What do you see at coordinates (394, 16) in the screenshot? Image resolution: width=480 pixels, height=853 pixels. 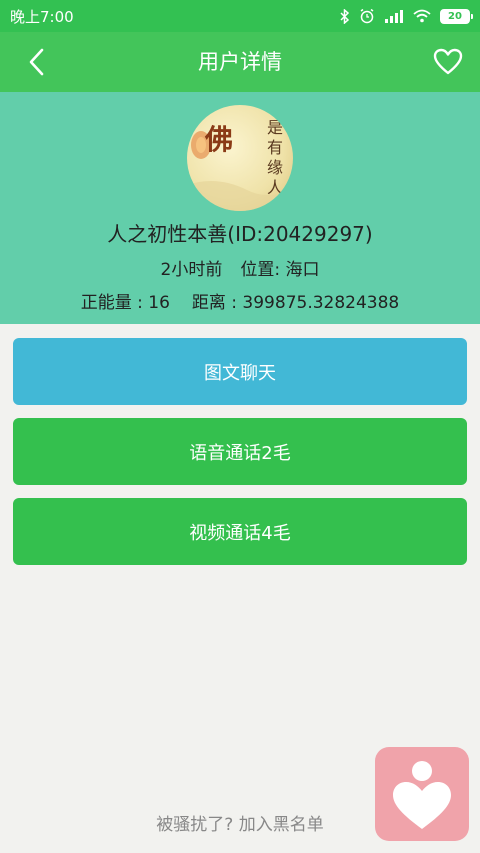 I see `signal-icon` at bounding box center [394, 16].